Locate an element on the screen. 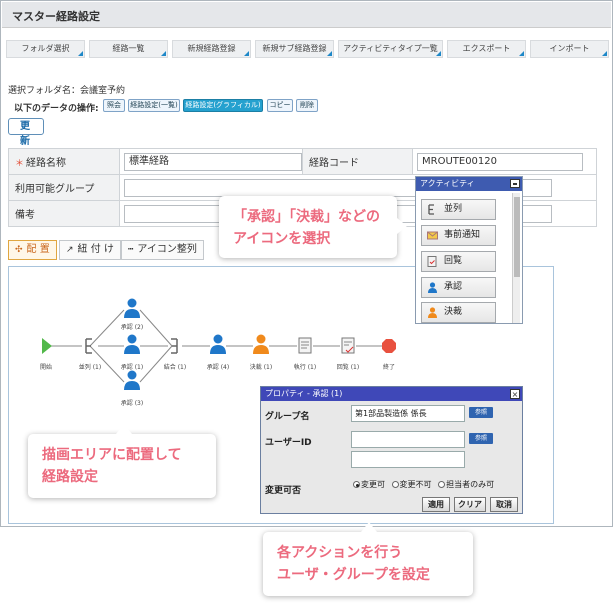  user-id-label: ユーザーID is located at coordinates (288, 443).